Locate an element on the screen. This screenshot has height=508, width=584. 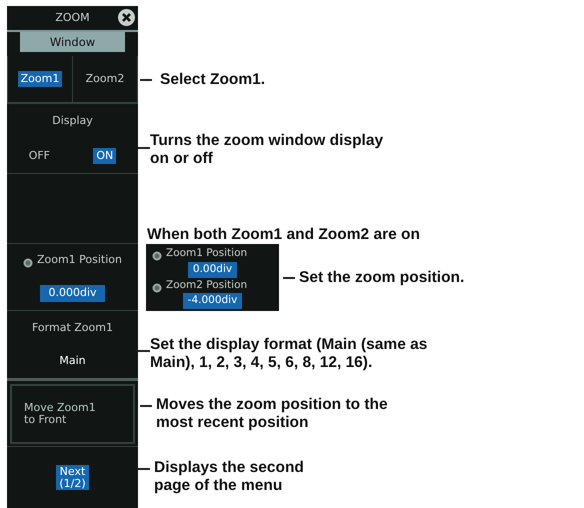
close-icon is located at coordinates (126, 17).